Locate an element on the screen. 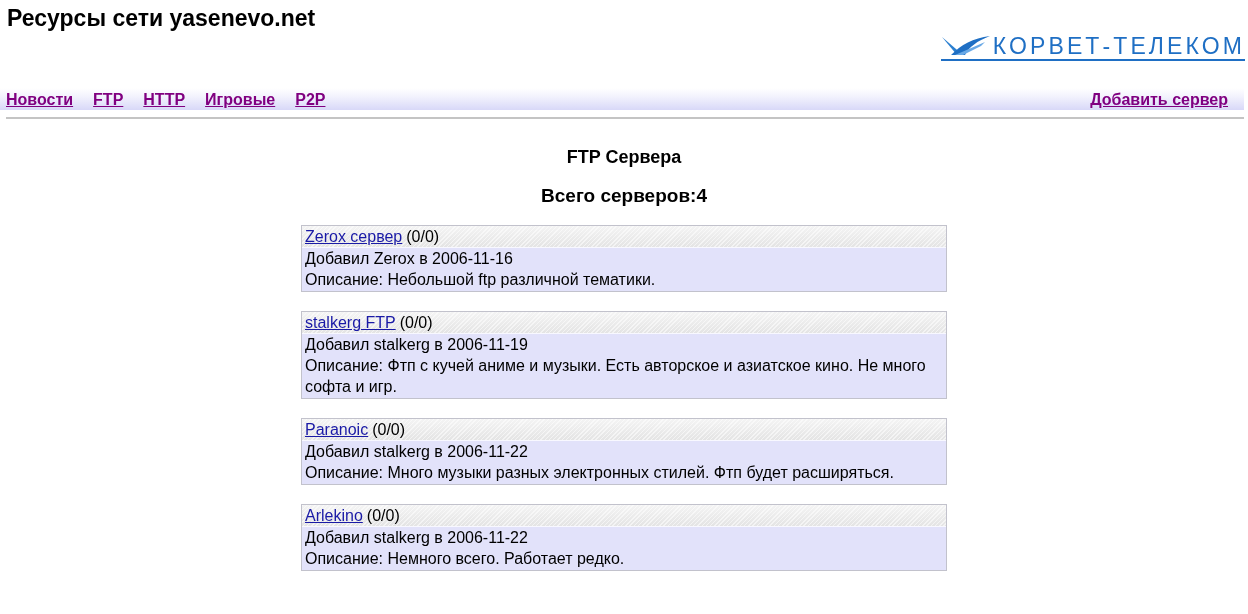 The height and width of the screenshot is (614, 1248). site-title: Ресурсы сети yasenevo.net is located at coordinates (161, 18).